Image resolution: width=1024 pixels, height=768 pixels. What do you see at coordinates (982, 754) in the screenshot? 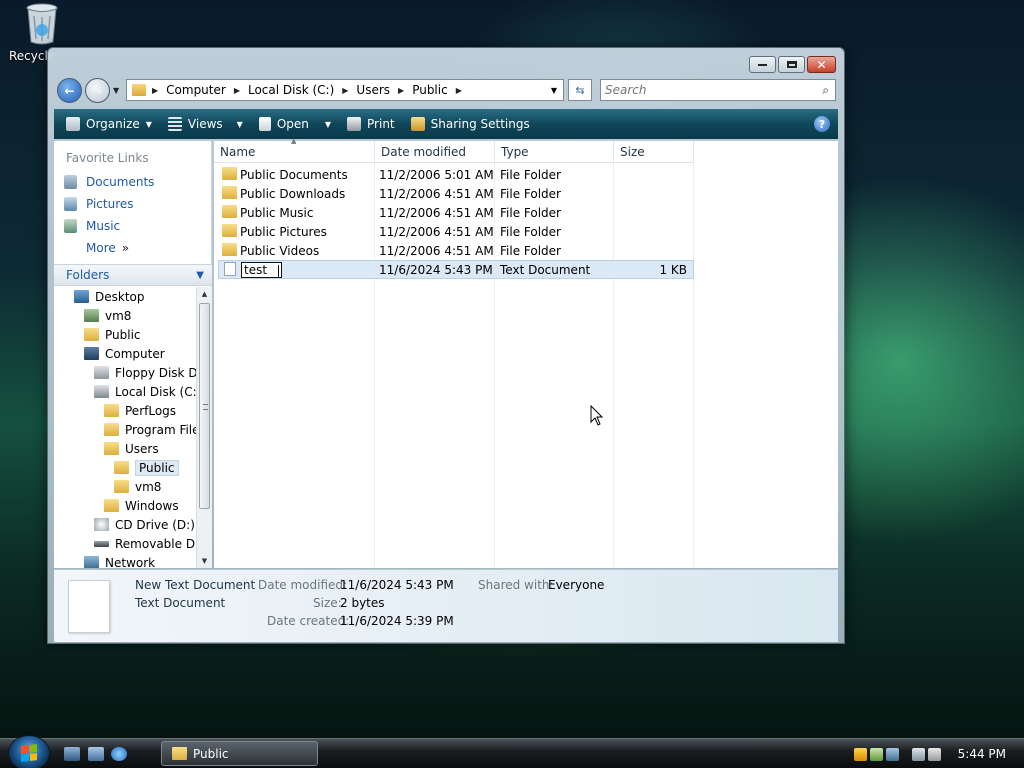
I see `clock: 5:44 PM` at bounding box center [982, 754].